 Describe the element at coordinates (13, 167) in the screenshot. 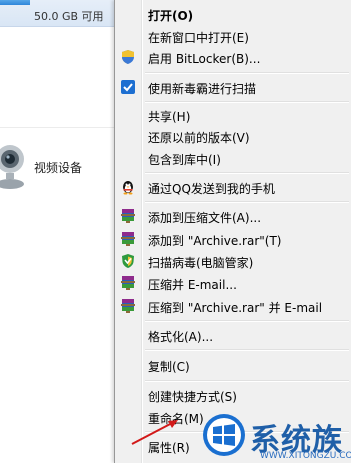

I see `webcam-icon` at that location.